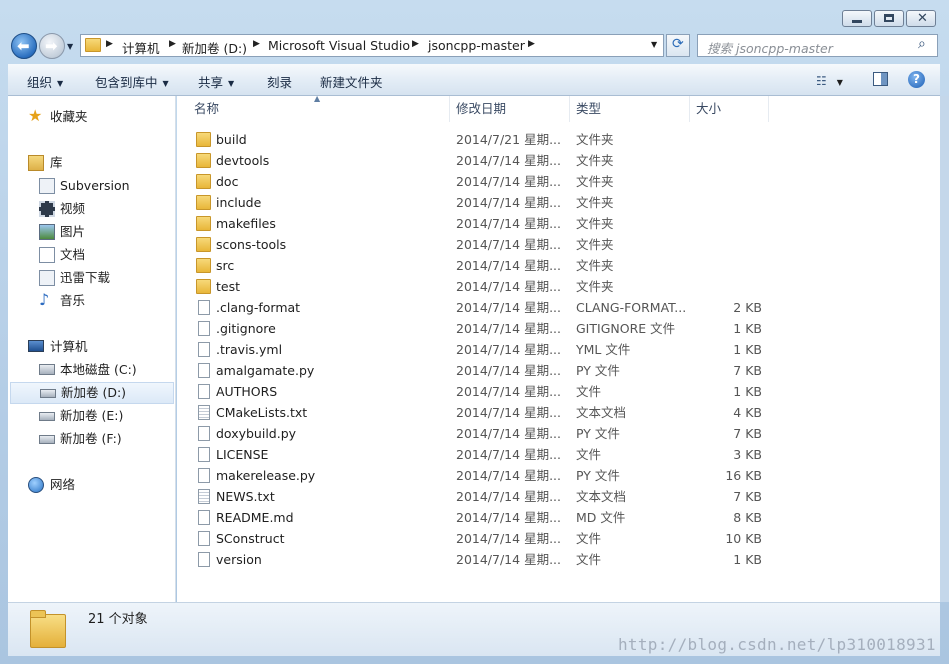 The width and height of the screenshot is (949, 664). What do you see at coordinates (319, 109) in the screenshot?
I see `column-header-name: 名称` at bounding box center [319, 109].